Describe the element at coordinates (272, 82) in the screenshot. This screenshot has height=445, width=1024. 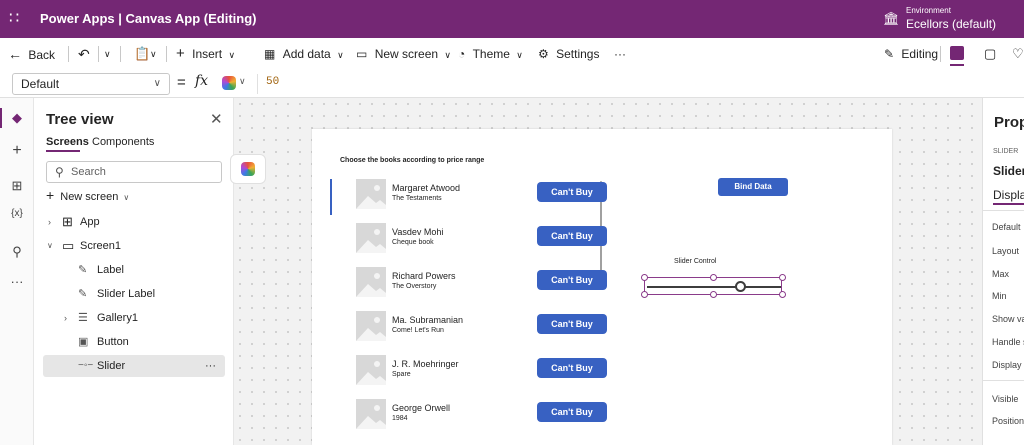
I see `formula-input: 50` at that location.